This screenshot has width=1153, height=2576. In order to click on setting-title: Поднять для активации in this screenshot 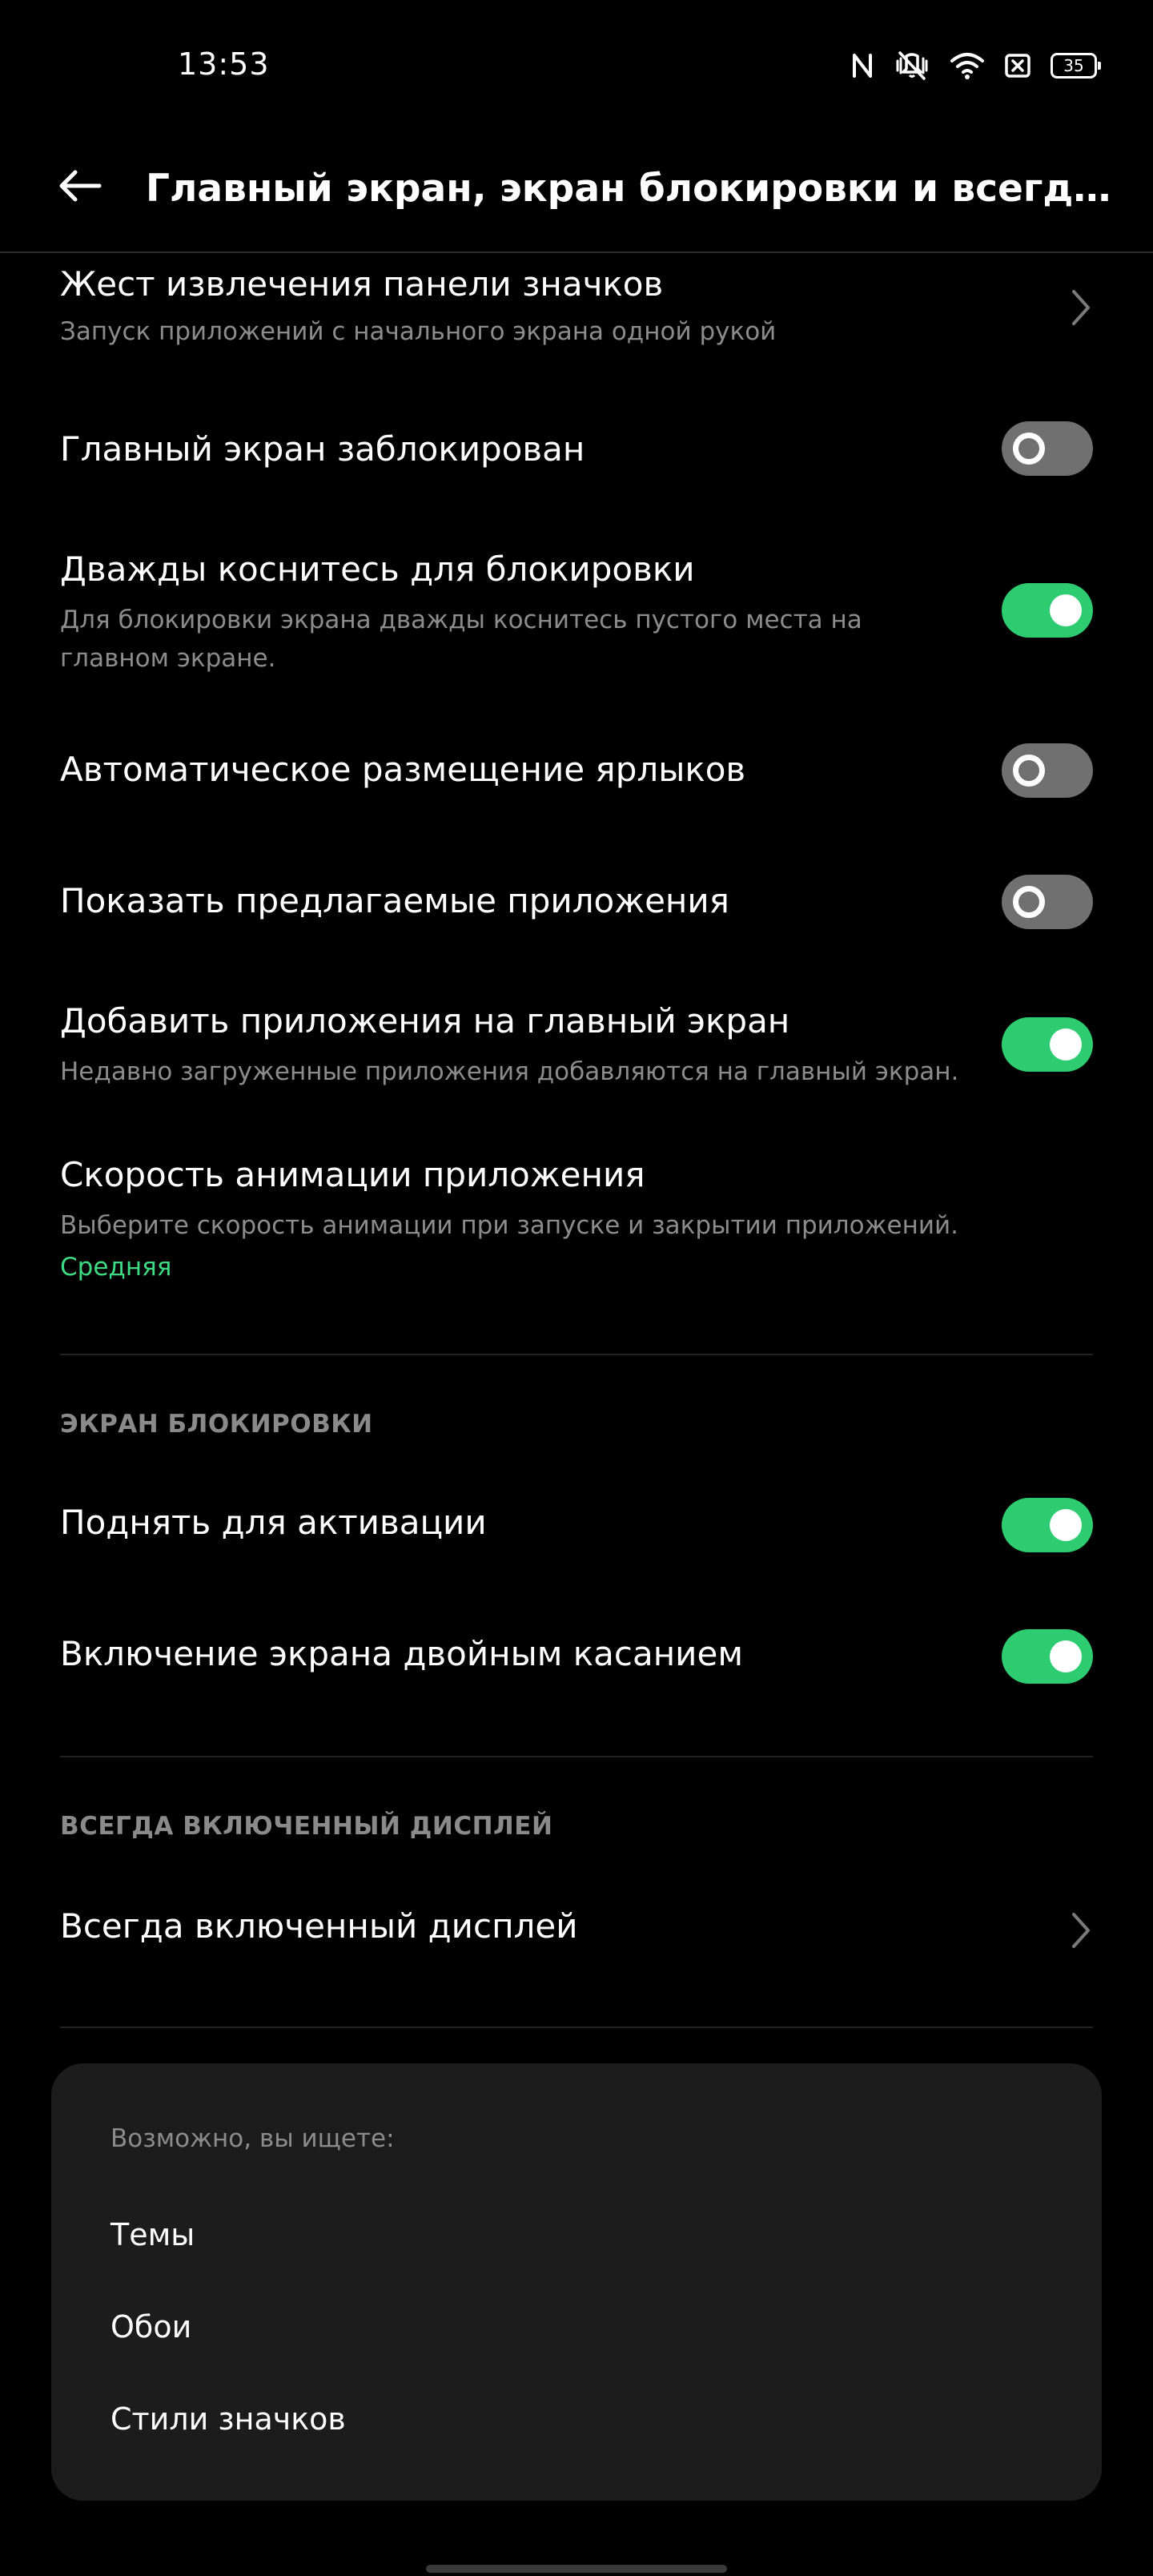, I will do `click(273, 1522)`.